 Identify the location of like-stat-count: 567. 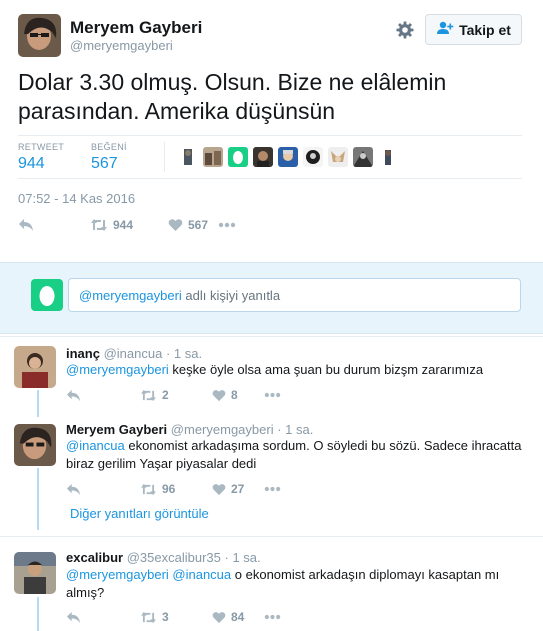
(104, 163).